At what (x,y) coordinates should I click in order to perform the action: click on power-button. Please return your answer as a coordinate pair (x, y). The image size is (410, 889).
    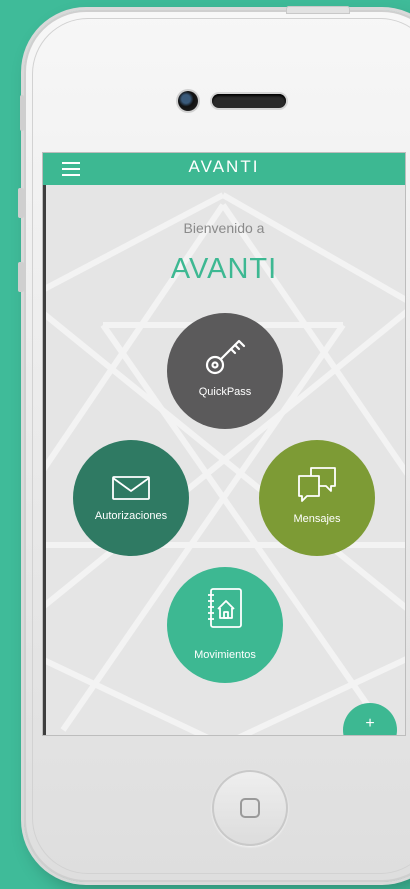
    Looking at the image, I should click on (318, 10).